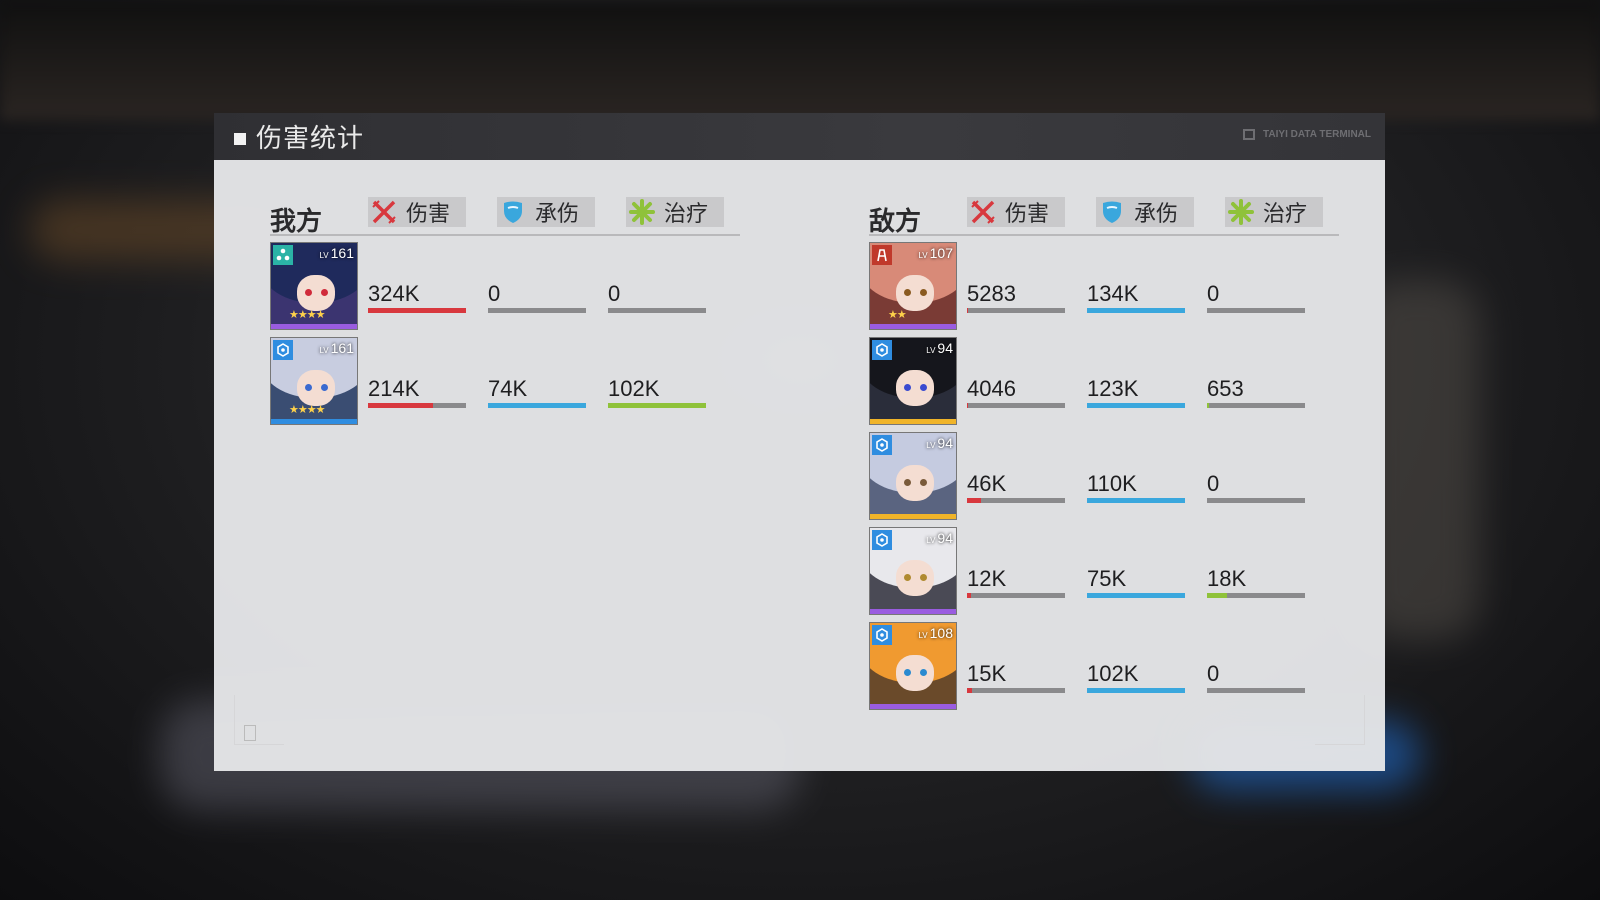  I want to click on taken-stat: 74K, so click(537, 392).